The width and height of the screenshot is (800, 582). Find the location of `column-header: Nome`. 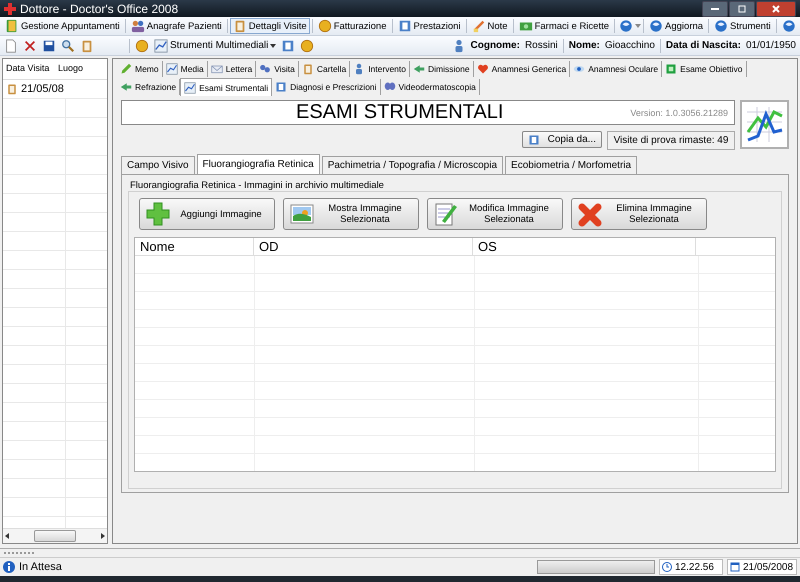

column-header: Nome is located at coordinates (194, 246).